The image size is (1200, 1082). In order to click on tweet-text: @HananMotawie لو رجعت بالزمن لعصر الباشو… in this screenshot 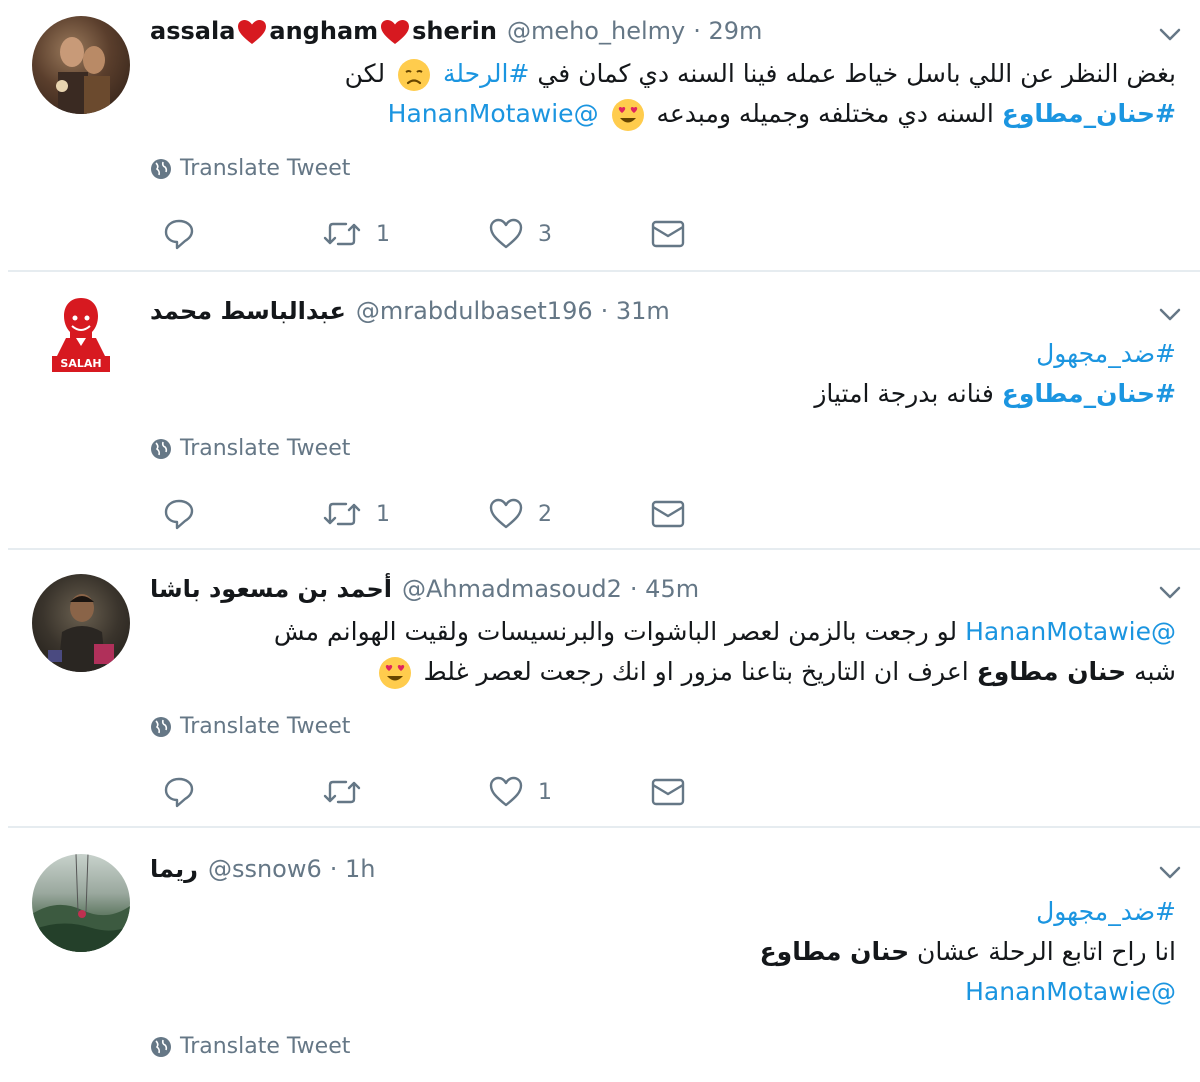, I will do `click(725, 652)`.